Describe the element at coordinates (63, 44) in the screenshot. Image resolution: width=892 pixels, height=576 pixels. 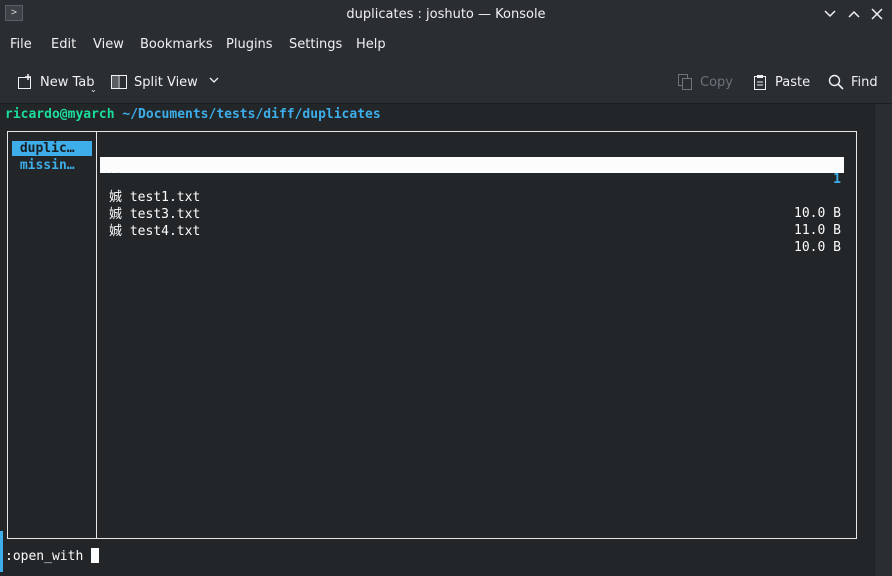
I see `menu-edit: Edit` at that location.